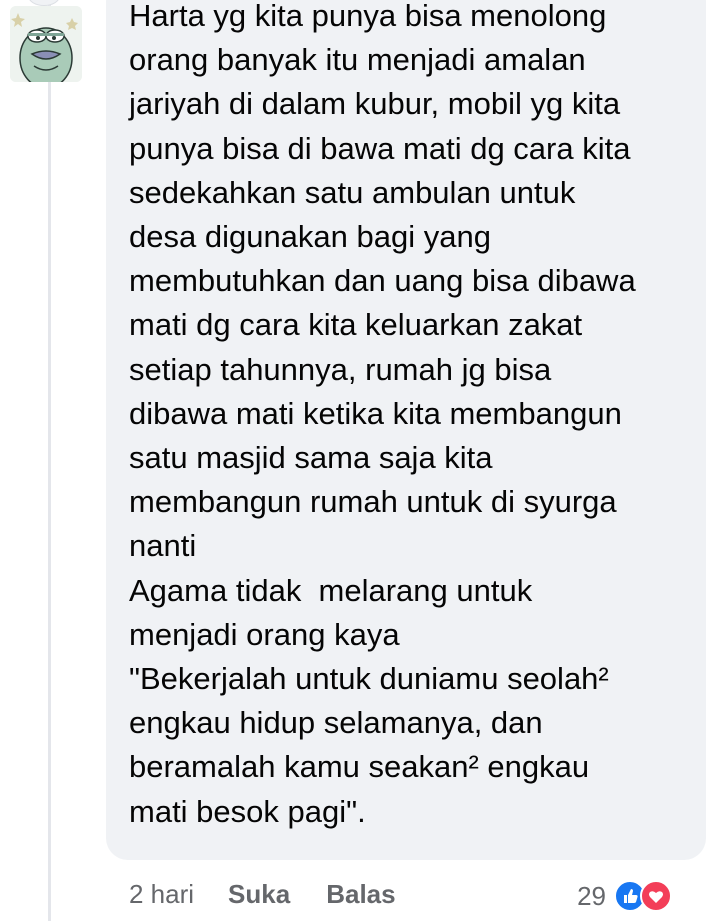 This screenshot has height=921, width=720. I want to click on cartoon-avatar-icon, so click(46, 44).